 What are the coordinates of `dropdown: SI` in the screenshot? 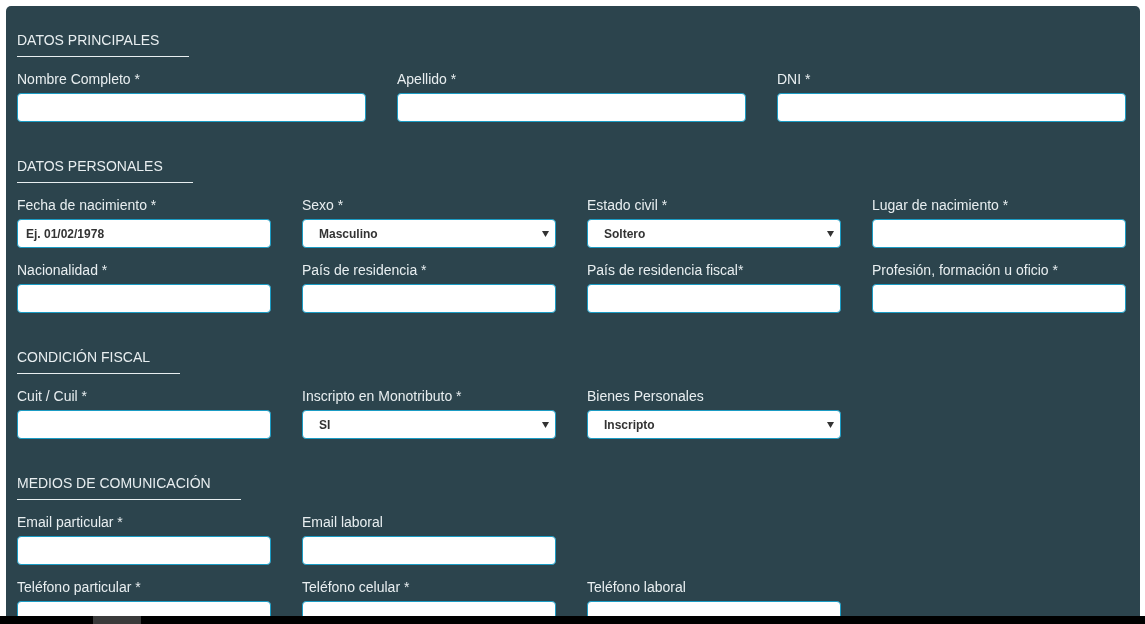 It's located at (429, 424).